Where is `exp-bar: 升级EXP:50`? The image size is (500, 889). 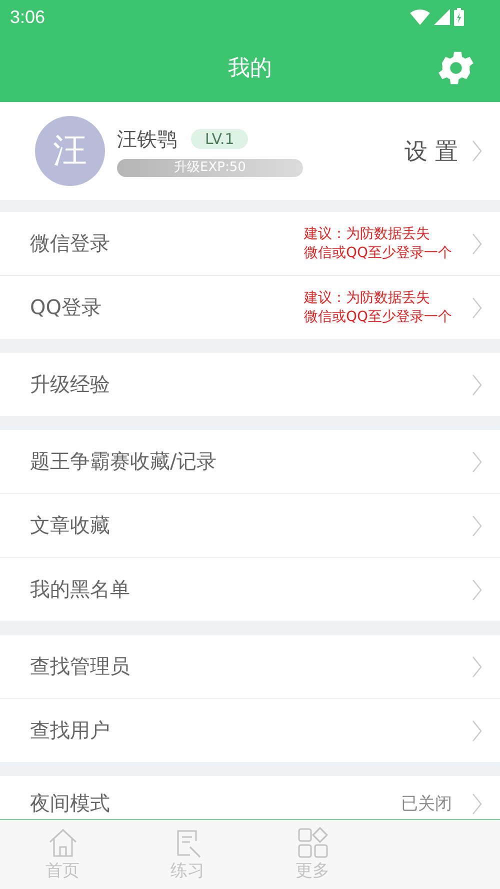
exp-bar: 升级EXP:50 is located at coordinates (210, 167).